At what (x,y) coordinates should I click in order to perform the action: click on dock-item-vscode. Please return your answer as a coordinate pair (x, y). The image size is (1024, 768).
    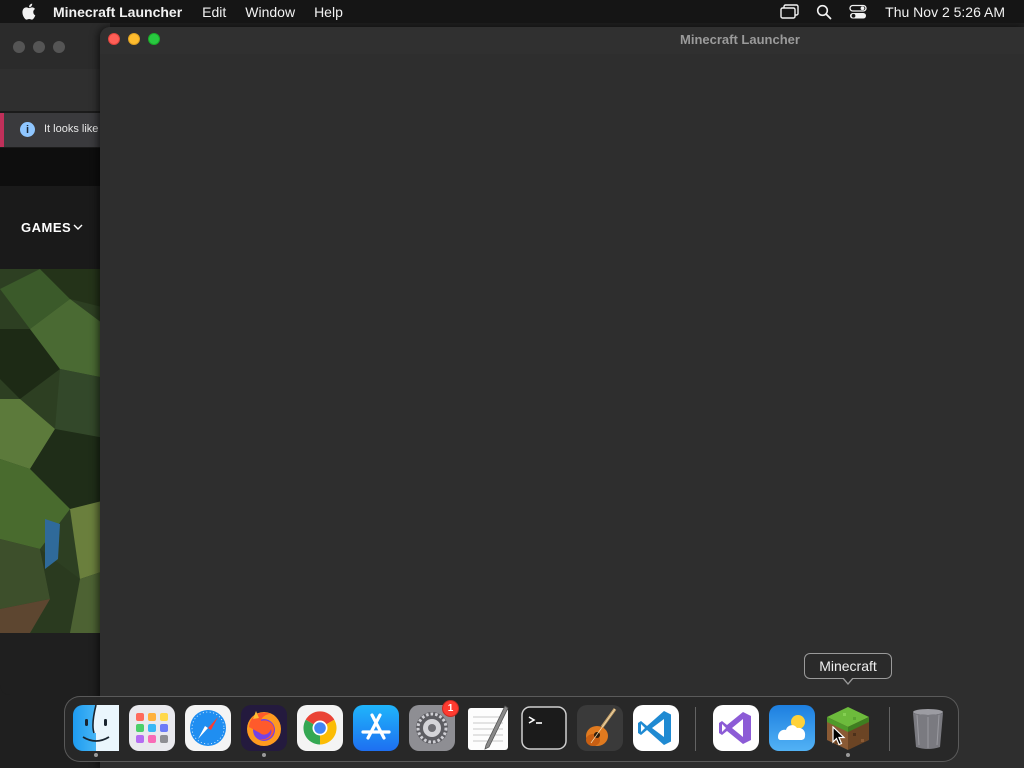
    Looking at the image, I should click on (656, 728).